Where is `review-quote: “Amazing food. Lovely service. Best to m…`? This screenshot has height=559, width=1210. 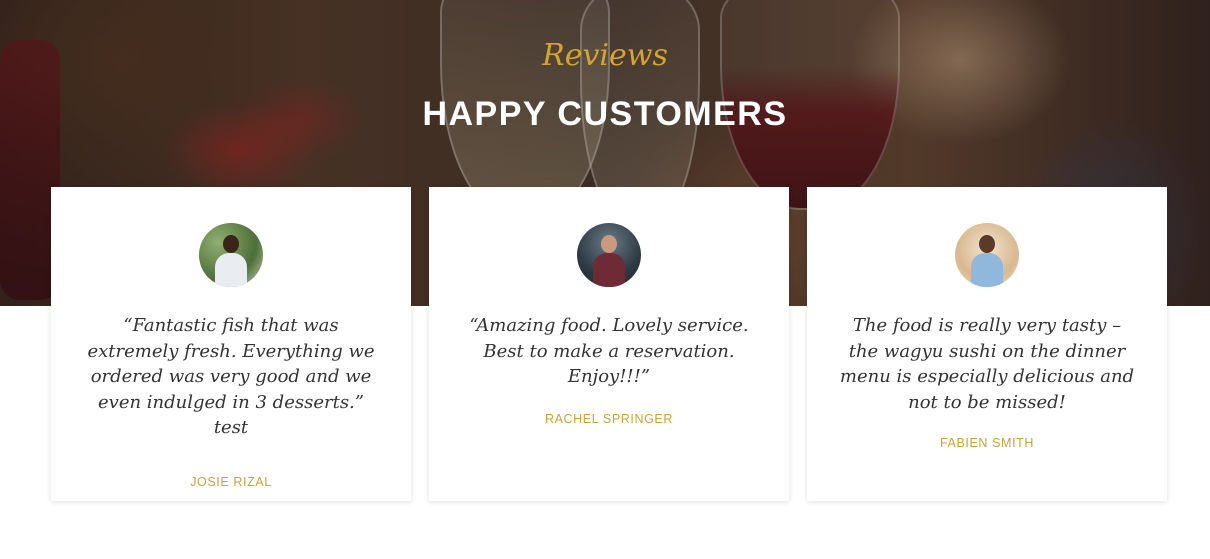 review-quote: “Amazing food. Lovely service. Best to m… is located at coordinates (609, 351).